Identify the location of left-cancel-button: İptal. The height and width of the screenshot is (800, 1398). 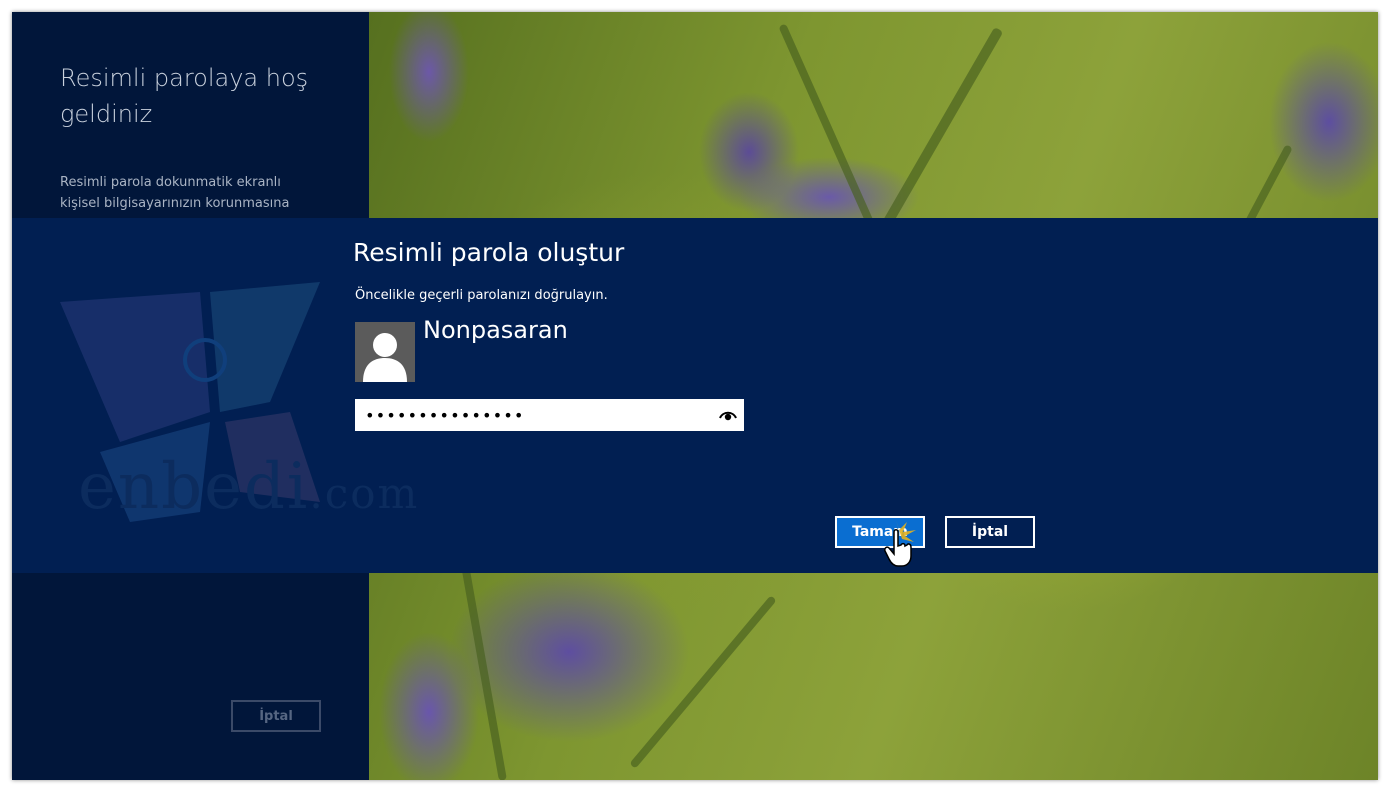
(276, 716).